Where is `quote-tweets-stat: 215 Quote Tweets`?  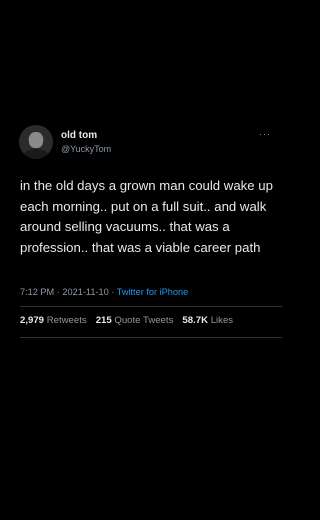
quote-tweets-stat: 215 Quote Tweets is located at coordinates (135, 320).